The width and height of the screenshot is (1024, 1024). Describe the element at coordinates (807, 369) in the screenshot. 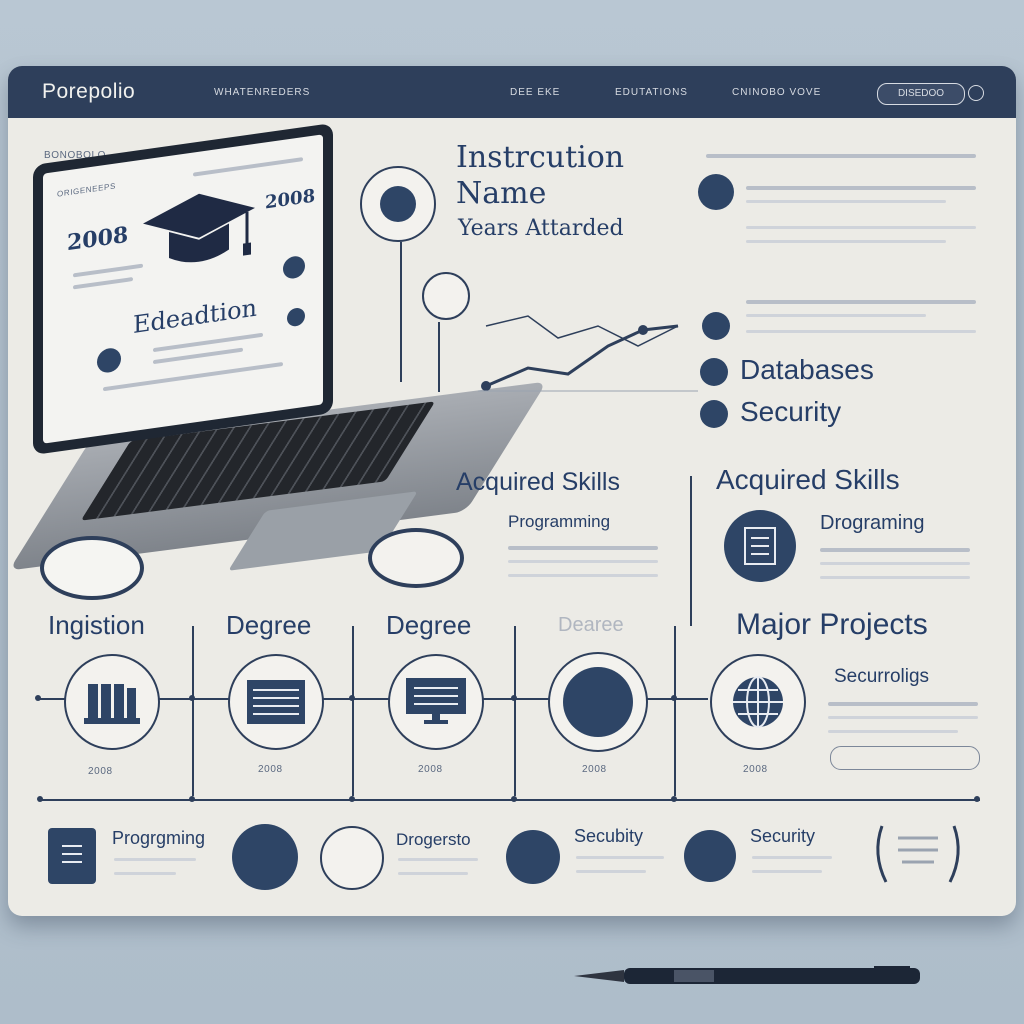

I see `skill-databases: Databases` at that location.